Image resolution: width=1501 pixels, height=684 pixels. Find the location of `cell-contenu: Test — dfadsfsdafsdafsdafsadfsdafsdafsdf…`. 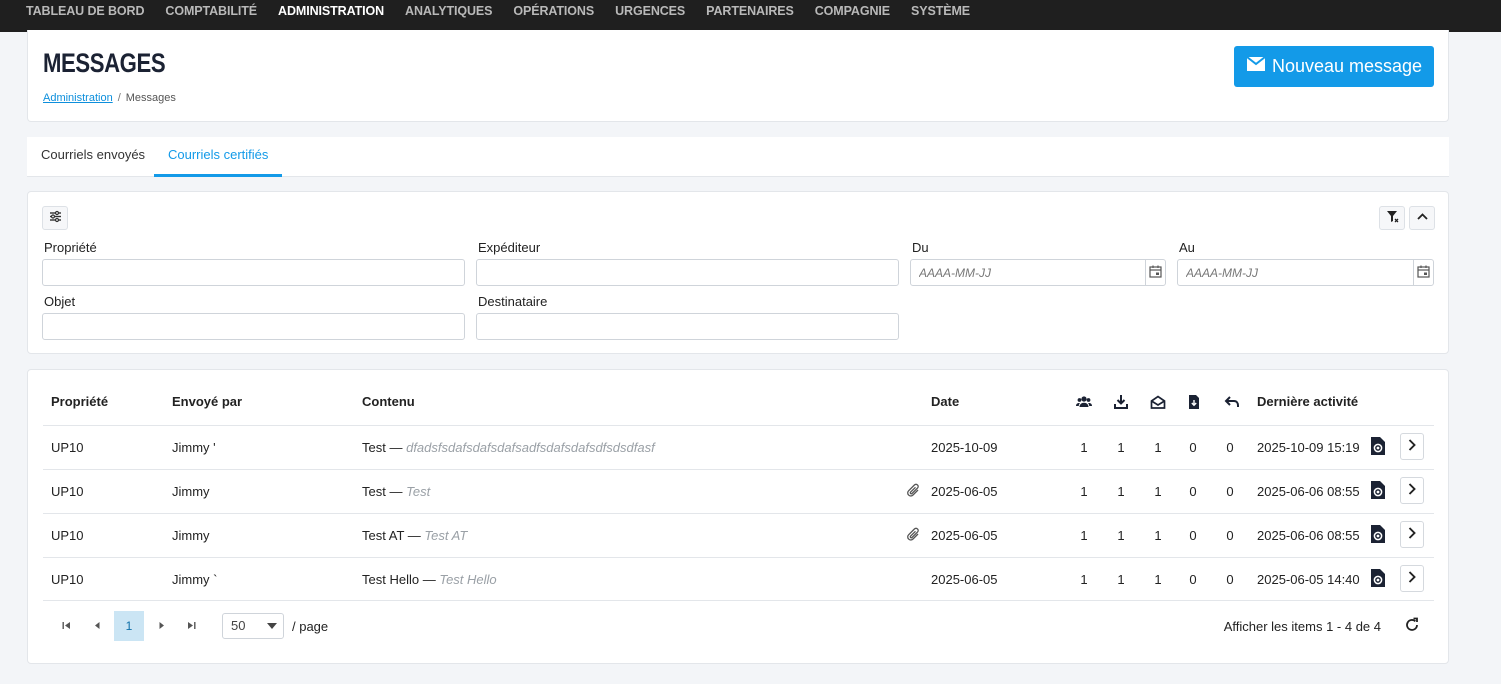

cell-contenu: Test — dfadsfsdafsdafsdafsadfsdafsdafsdf… is located at coordinates (508, 447).